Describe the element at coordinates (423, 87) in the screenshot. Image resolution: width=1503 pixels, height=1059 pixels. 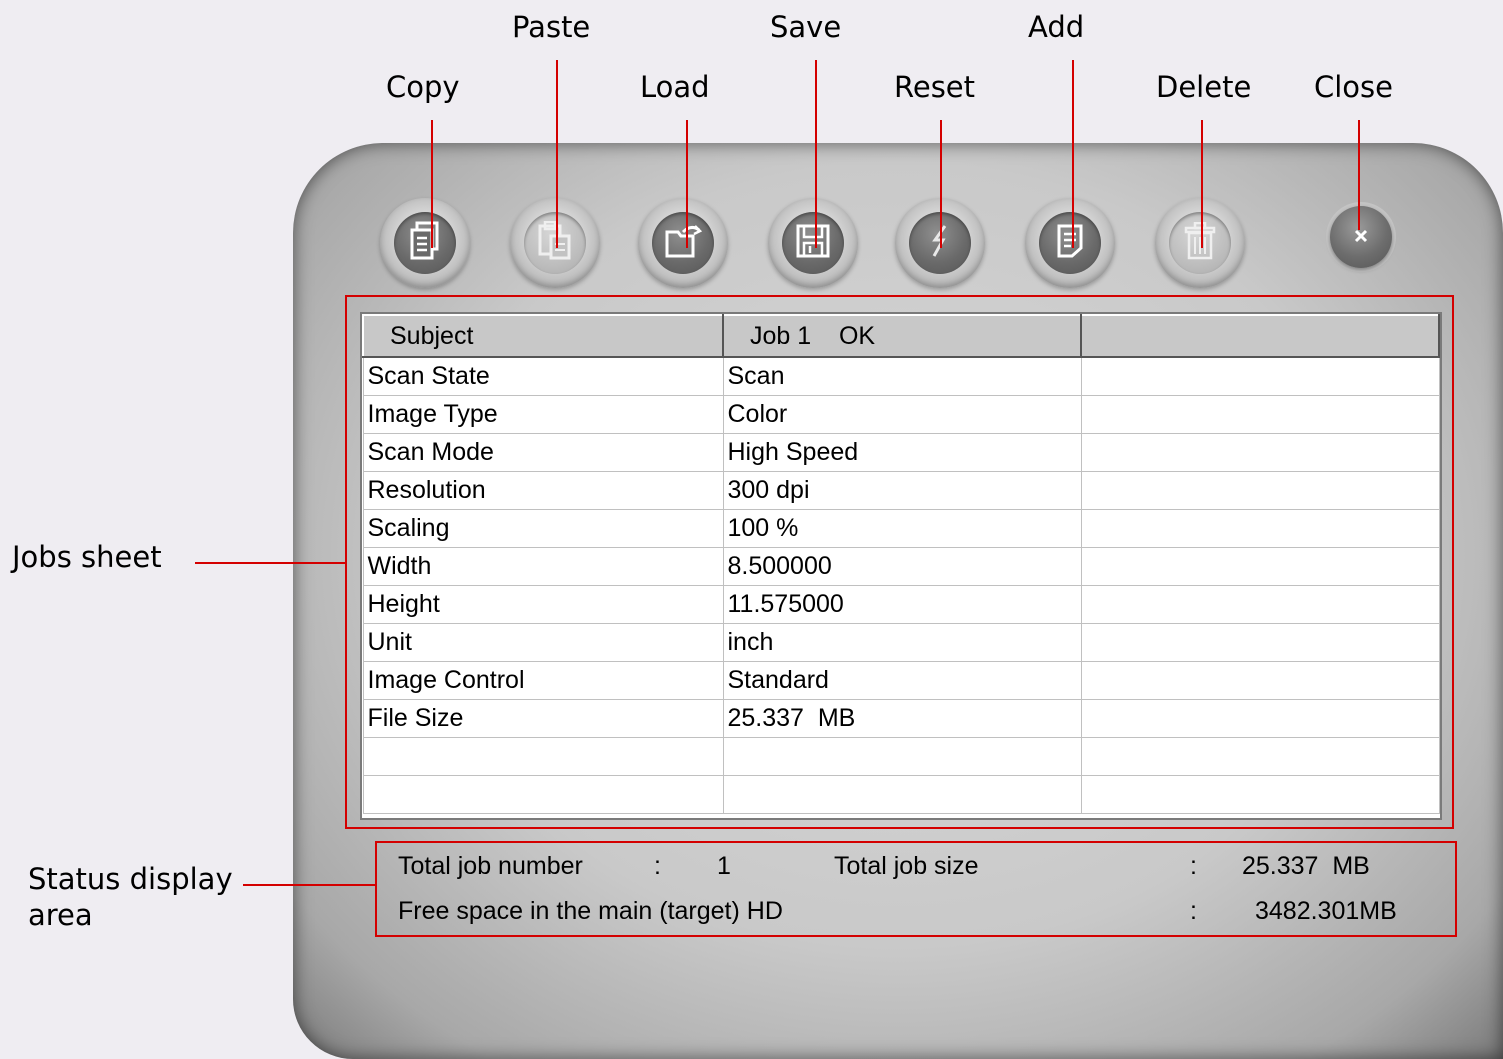
I see `callout-copy: Copy` at that location.